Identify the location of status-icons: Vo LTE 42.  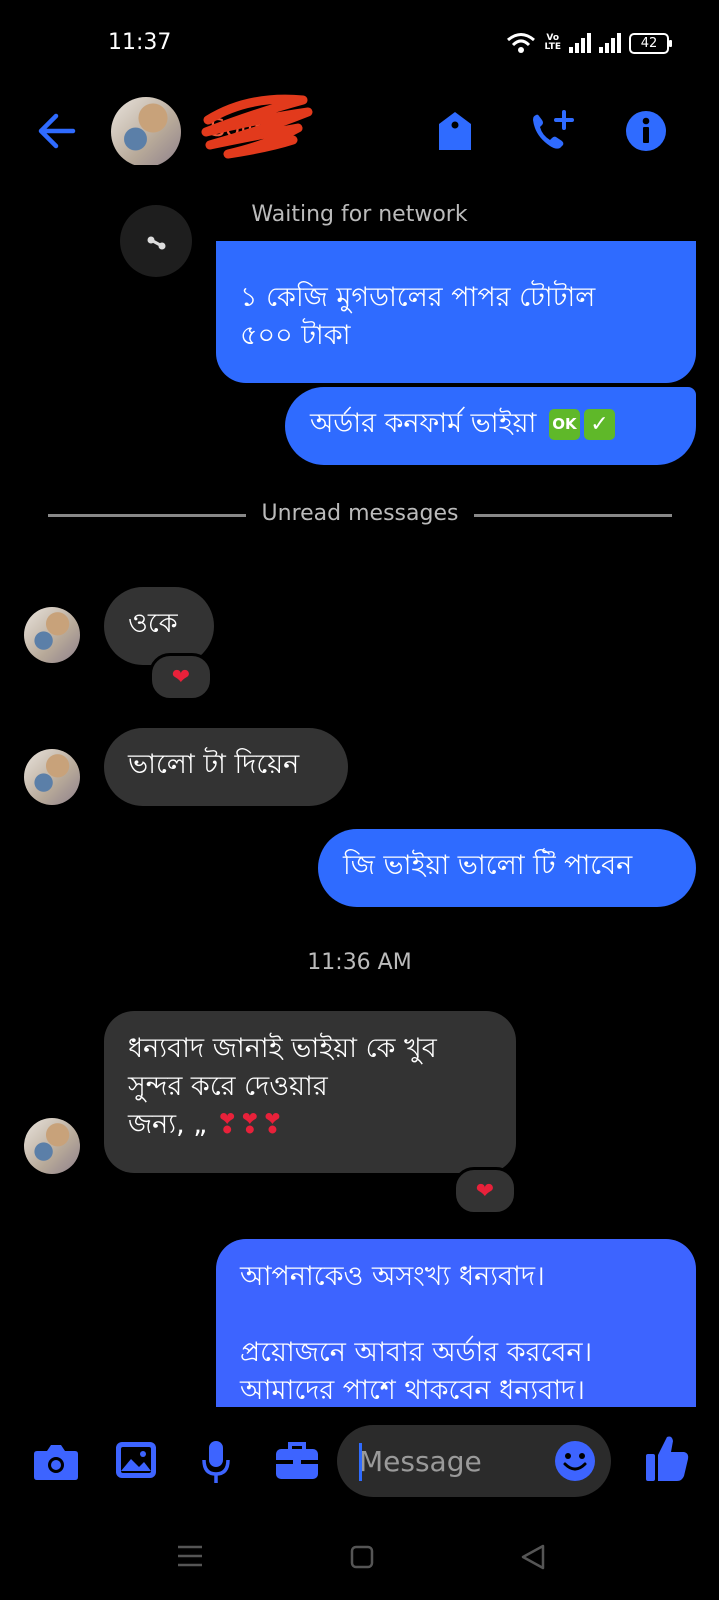
(589, 43).